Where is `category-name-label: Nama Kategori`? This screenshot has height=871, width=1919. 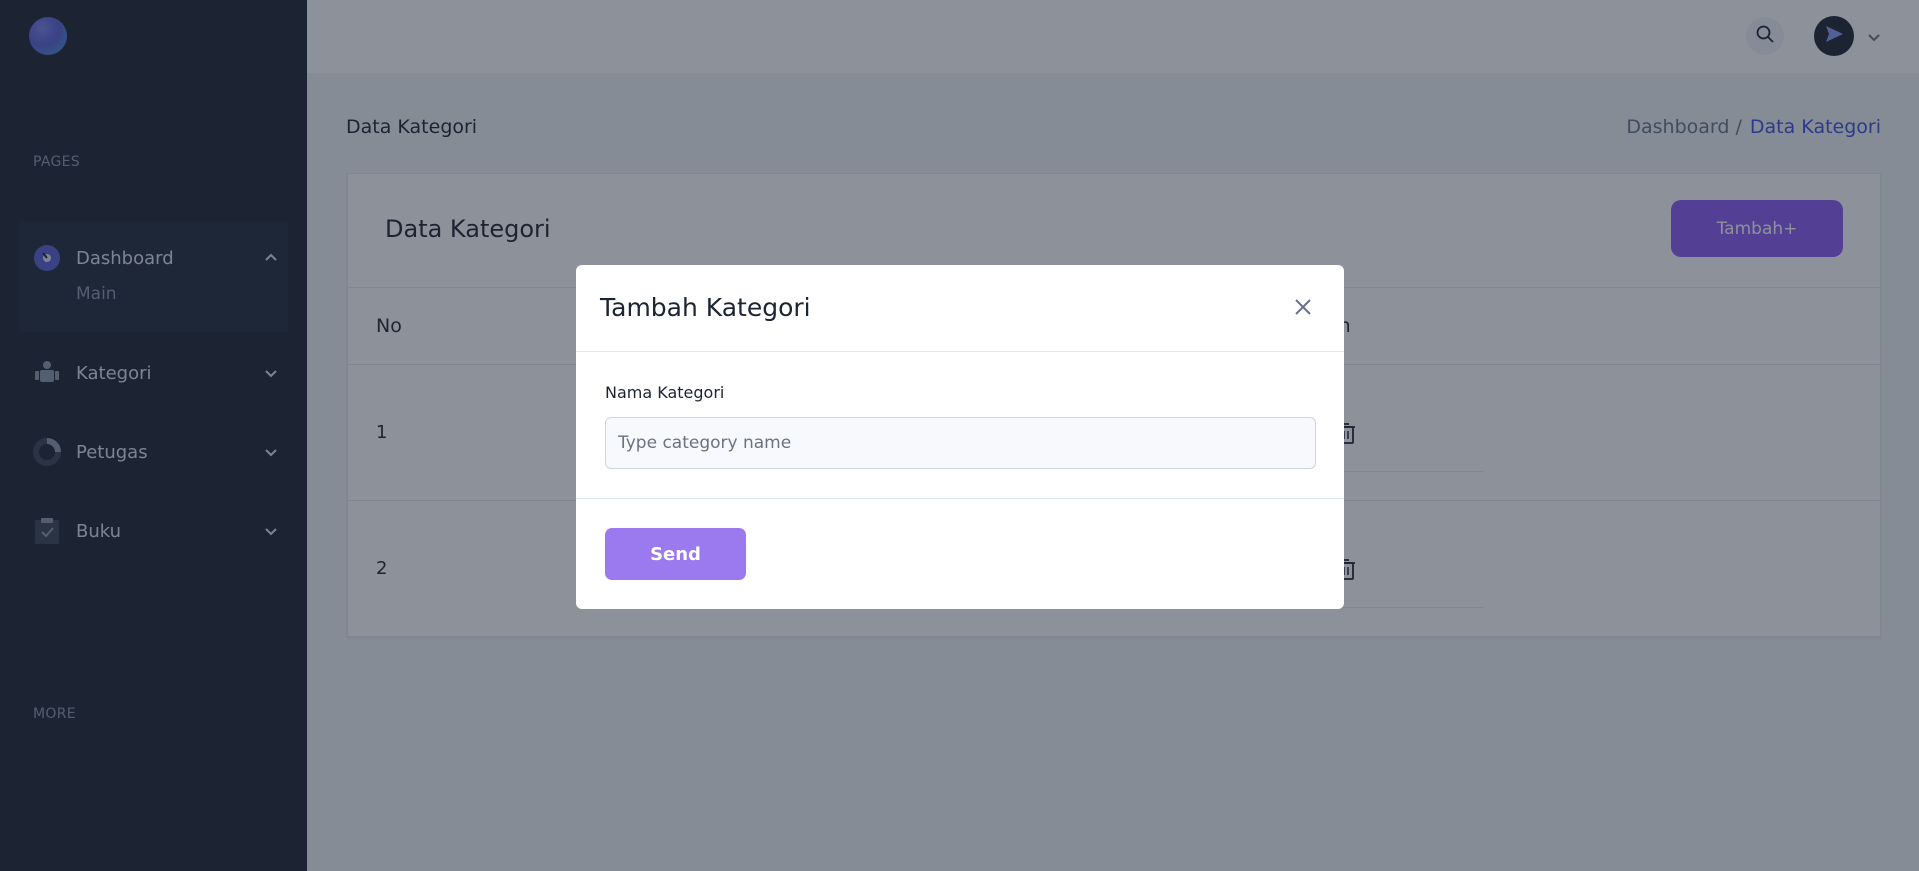
category-name-label: Nama Kategori is located at coordinates (665, 392).